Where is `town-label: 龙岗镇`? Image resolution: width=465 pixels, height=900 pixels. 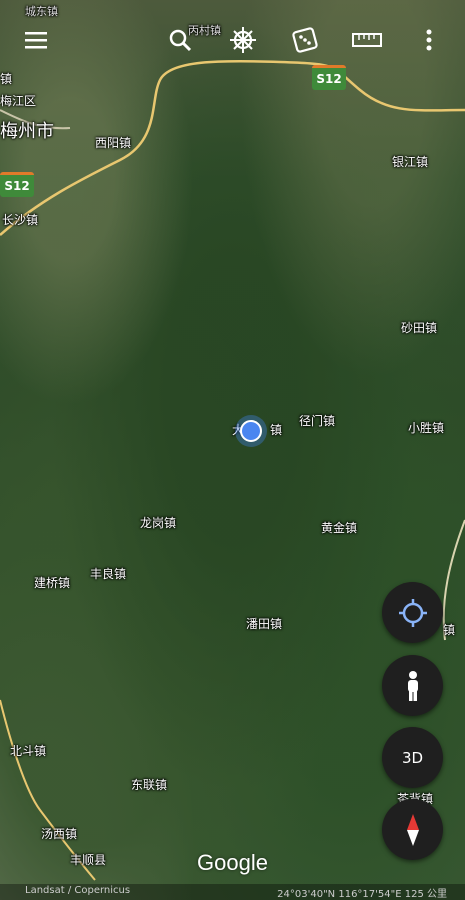 town-label: 龙岗镇 is located at coordinates (158, 523).